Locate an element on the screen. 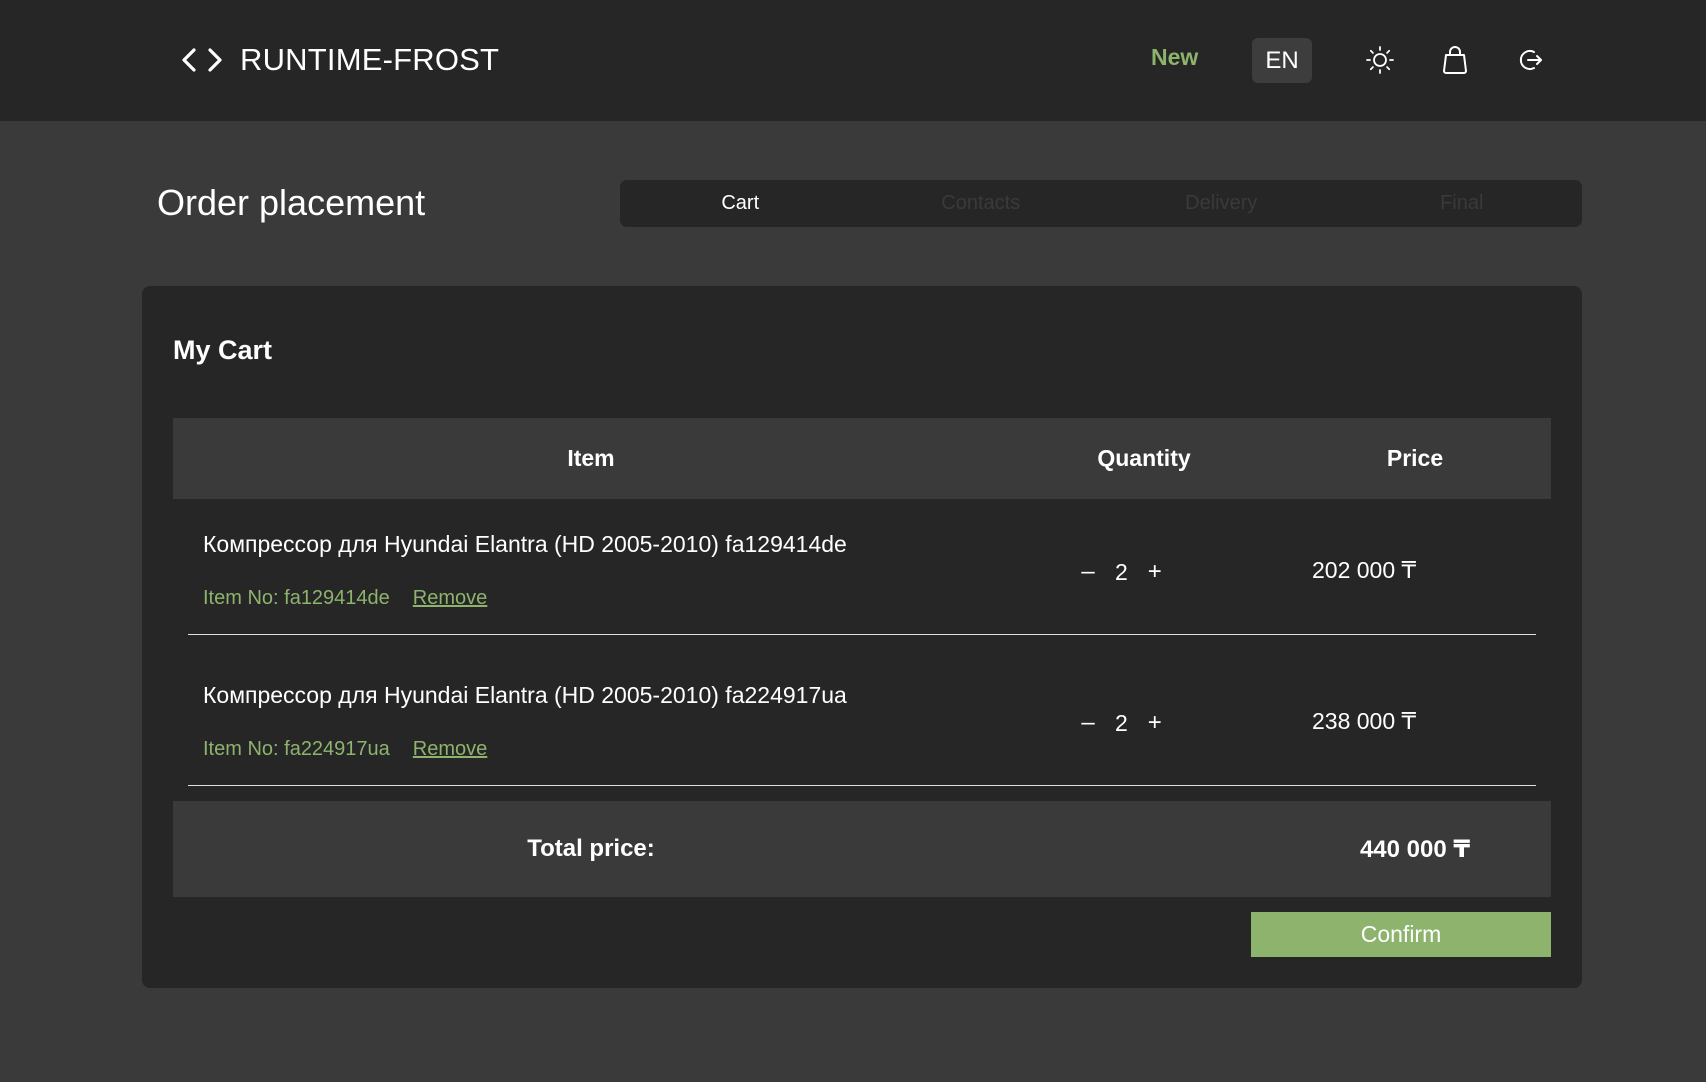  item-meta: Item No: fa129414de Remove is located at coordinates (345, 598).